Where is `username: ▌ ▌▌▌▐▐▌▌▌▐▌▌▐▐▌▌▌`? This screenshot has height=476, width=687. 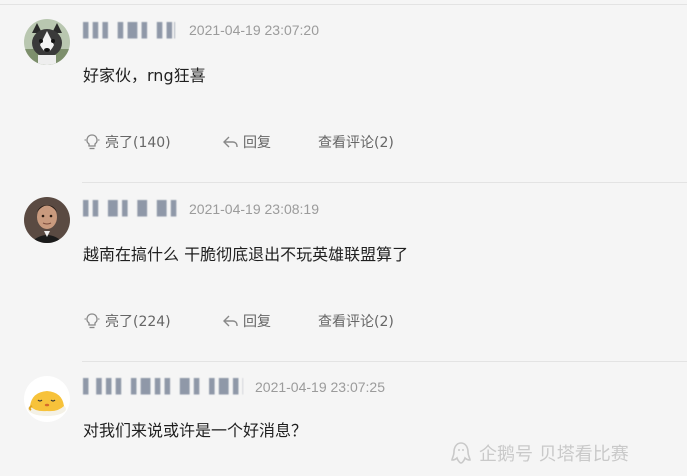
username: ▌ ▌▌▌▐▐▌▌▌▐▌▌▐▐▌▌▌ is located at coordinates (163, 387).